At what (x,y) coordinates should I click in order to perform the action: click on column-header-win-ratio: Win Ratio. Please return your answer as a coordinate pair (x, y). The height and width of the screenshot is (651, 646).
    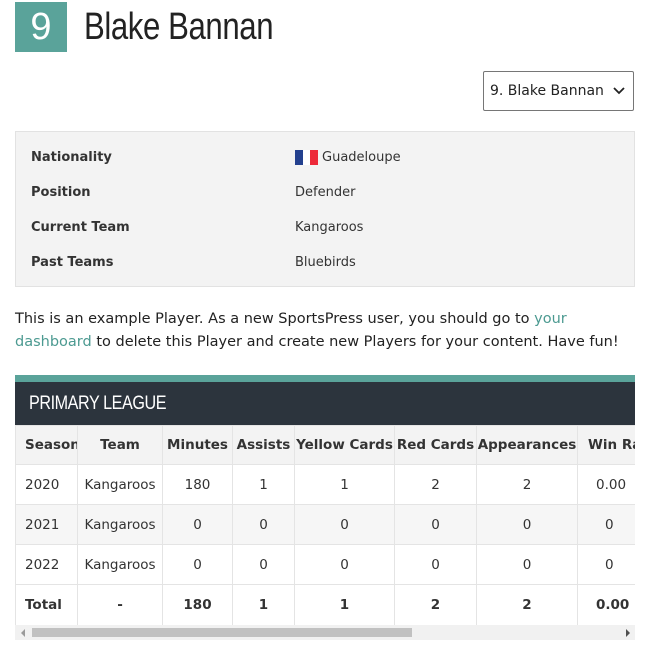
    Looking at the image, I should click on (606, 445).